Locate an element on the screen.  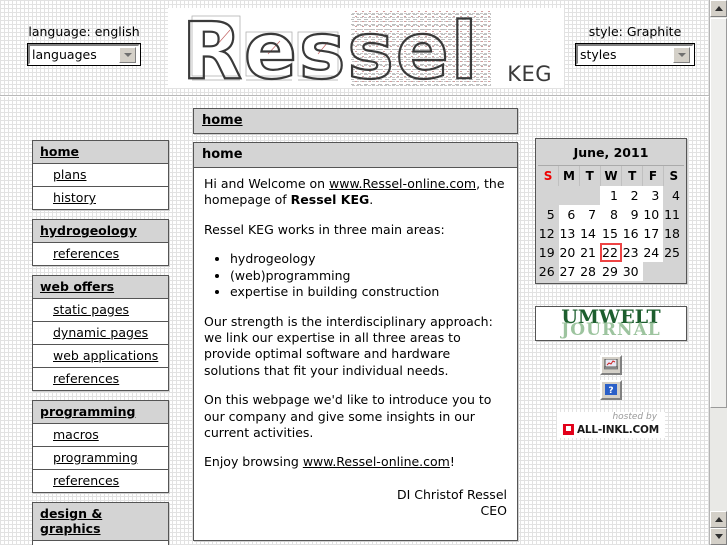
calendar-day-20: 20 is located at coordinates (569, 252).